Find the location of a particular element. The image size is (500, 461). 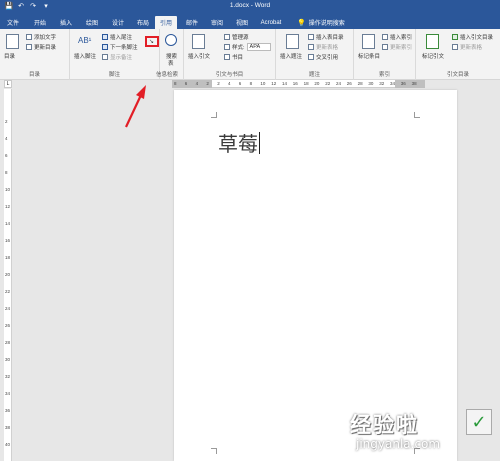

tab-layout: 布局 is located at coordinates (143, 22).